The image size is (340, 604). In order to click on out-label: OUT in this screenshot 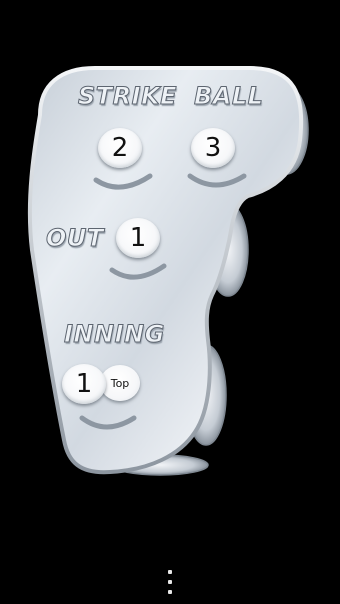, I will do `click(75, 238)`.